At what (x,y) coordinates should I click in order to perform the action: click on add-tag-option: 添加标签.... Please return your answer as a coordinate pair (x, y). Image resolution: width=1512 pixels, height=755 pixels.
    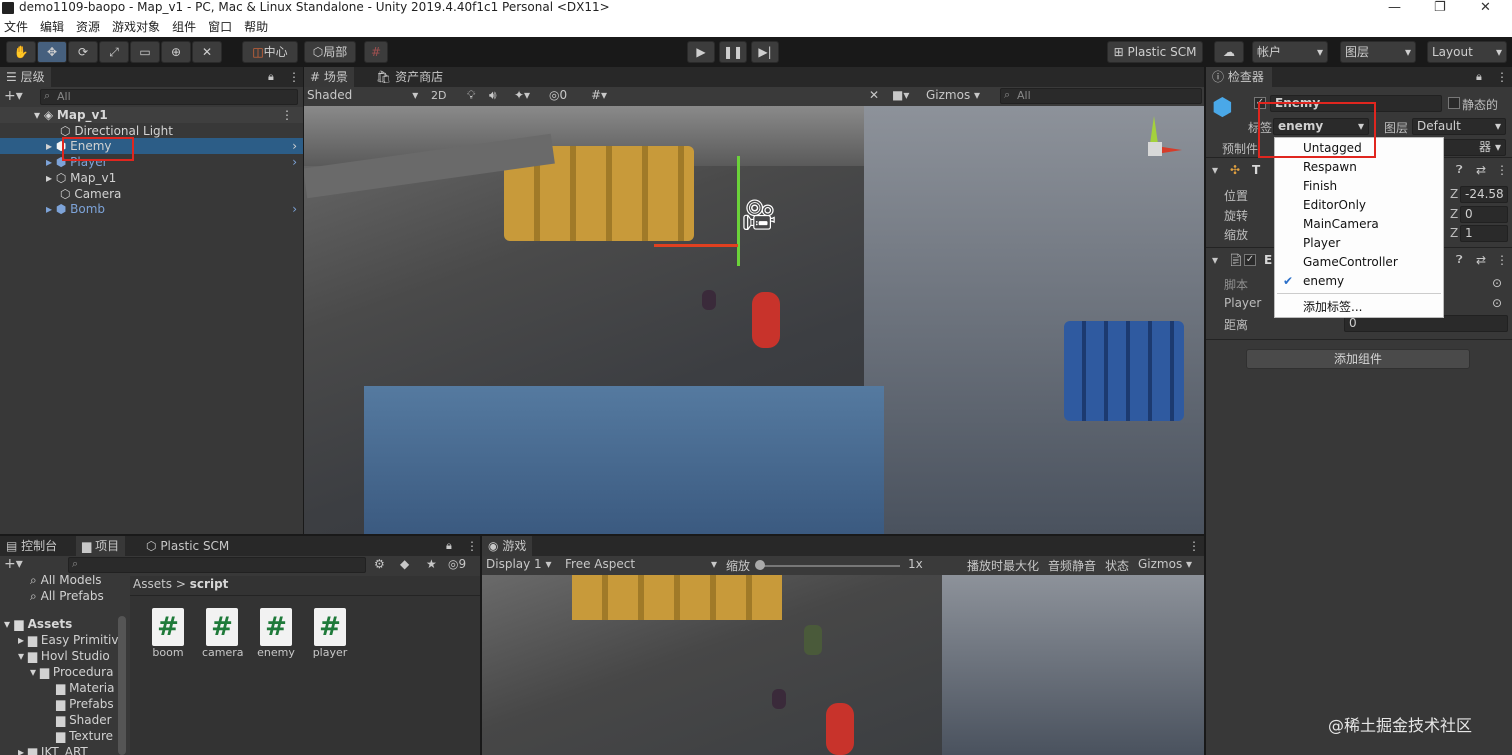
    Looking at the image, I should click on (1332, 306).